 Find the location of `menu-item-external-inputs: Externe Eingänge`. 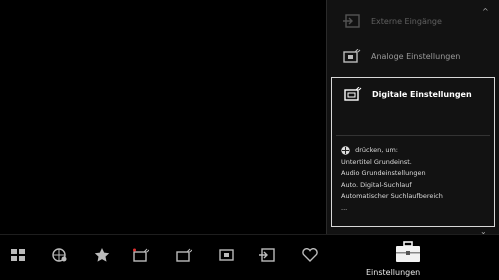

menu-item-external-inputs: Externe Eingänge is located at coordinates (413, 21).